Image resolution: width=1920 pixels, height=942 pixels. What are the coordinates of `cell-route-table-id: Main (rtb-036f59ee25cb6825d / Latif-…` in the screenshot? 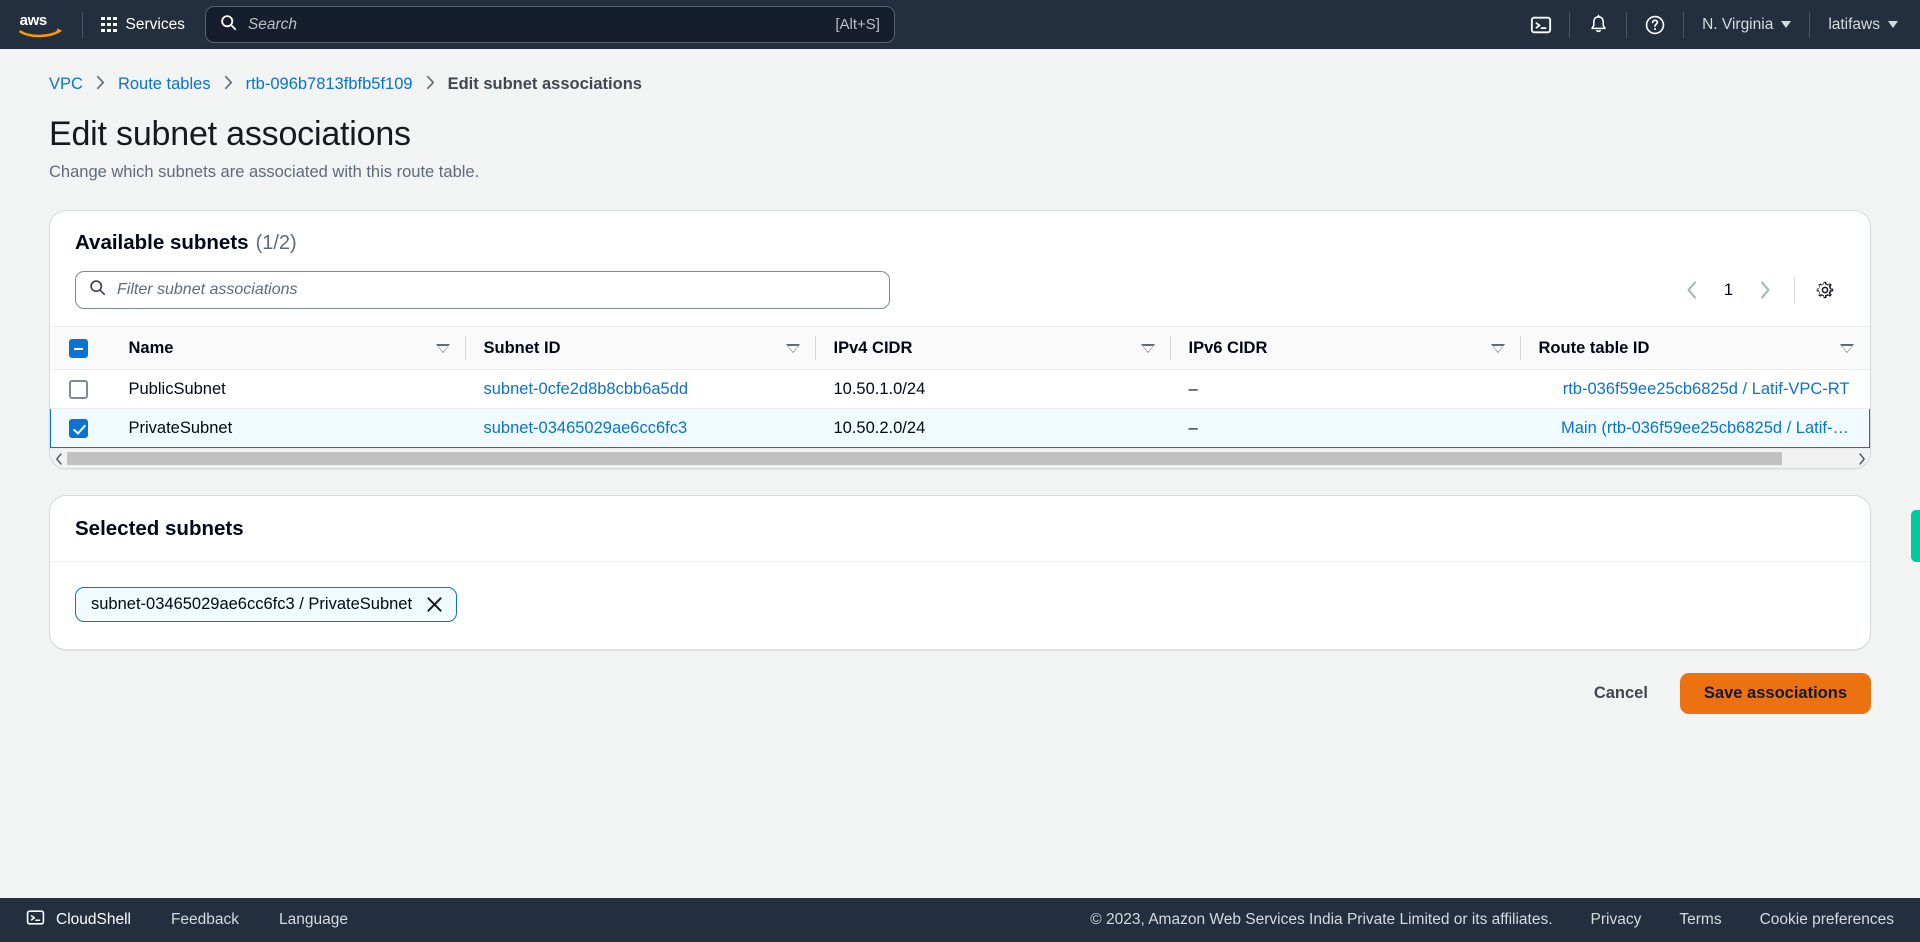 It's located at (1695, 428).